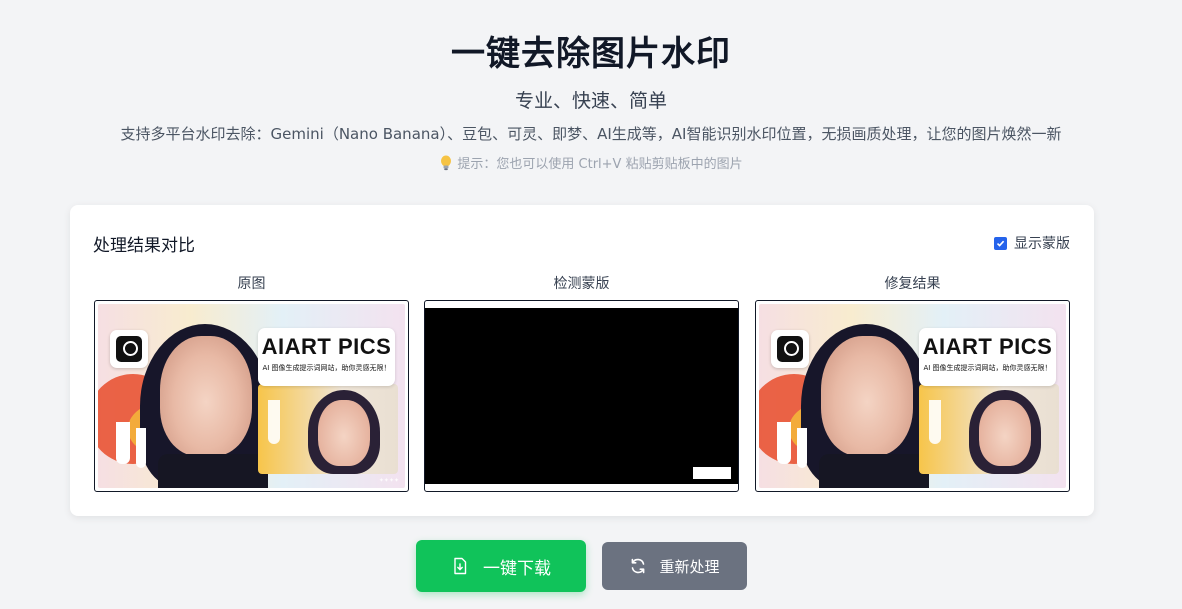  Describe the element at coordinates (446, 163) in the screenshot. I see `lightbulb-icon` at that location.